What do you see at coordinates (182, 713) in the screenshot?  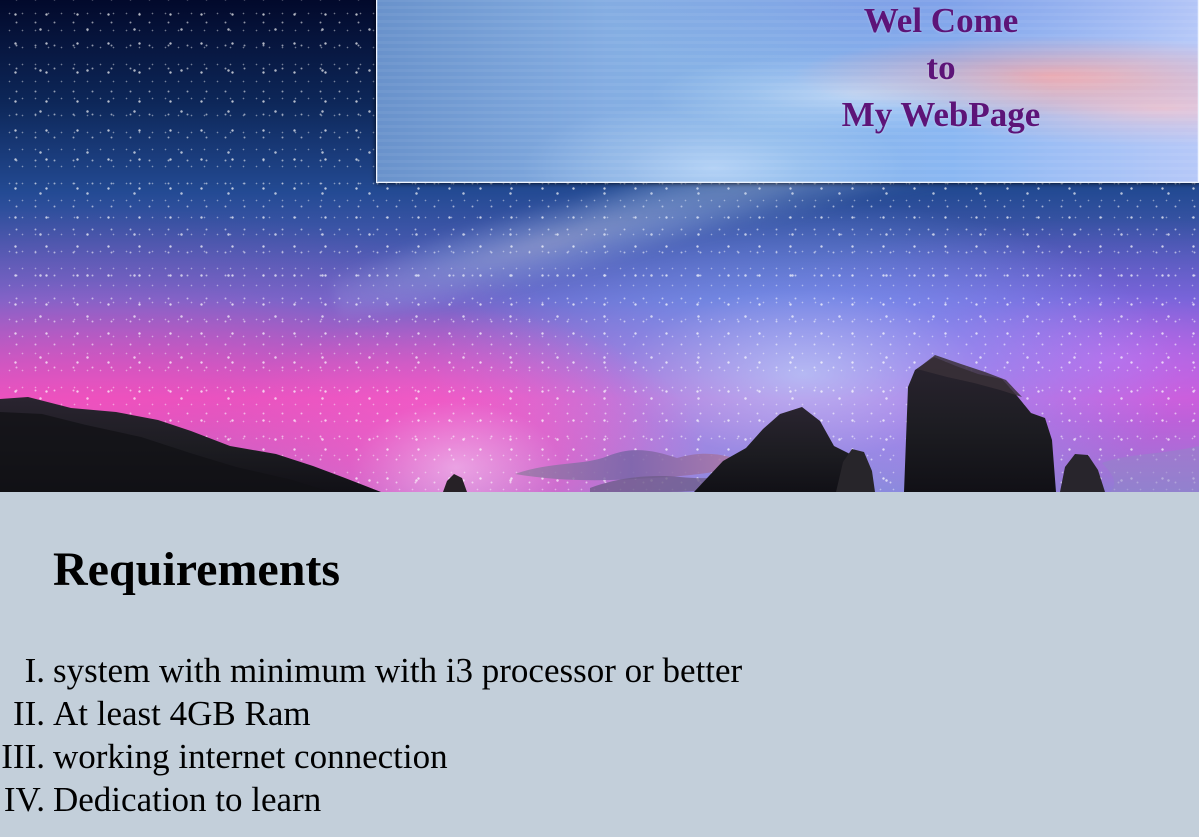 I see `requirement-text: At least 4GB Ram` at bounding box center [182, 713].